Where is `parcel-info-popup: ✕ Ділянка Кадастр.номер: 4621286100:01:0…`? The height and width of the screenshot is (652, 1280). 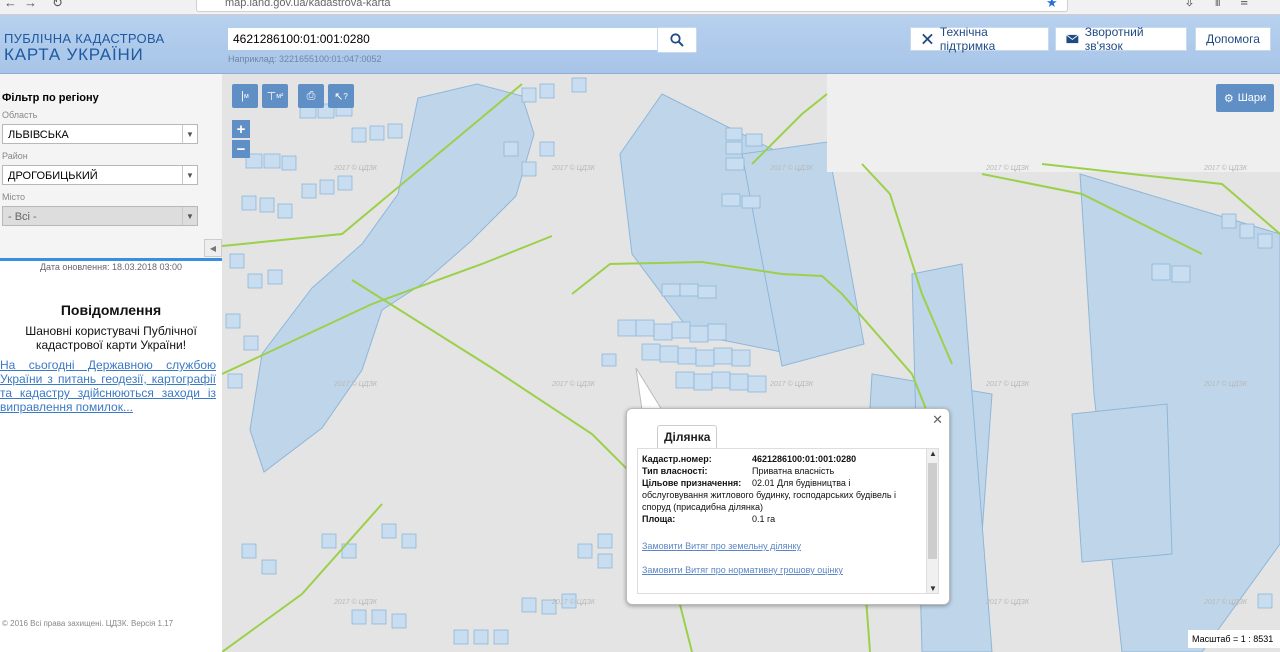 parcel-info-popup: ✕ Ділянка Кадастр.номер: 4621286100:01:0… is located at coordinates (788, 506).